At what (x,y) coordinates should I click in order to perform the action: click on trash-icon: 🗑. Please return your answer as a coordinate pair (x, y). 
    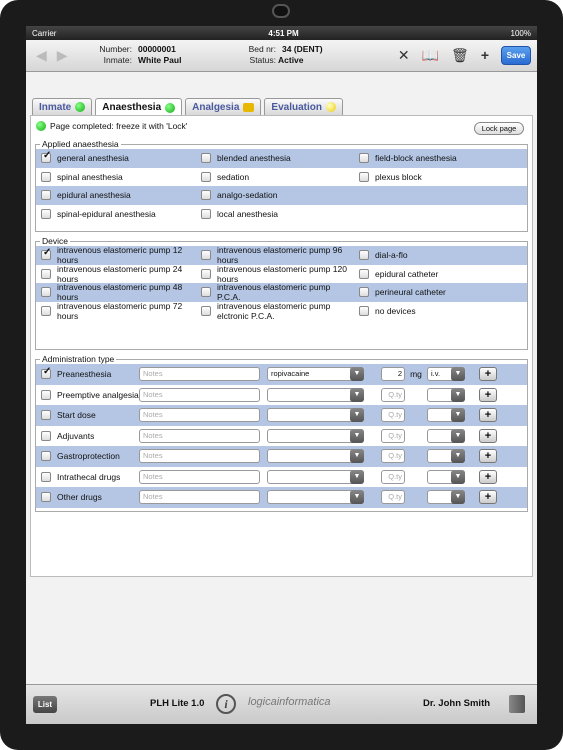
    Looking at the image, I should click on (460, 55).